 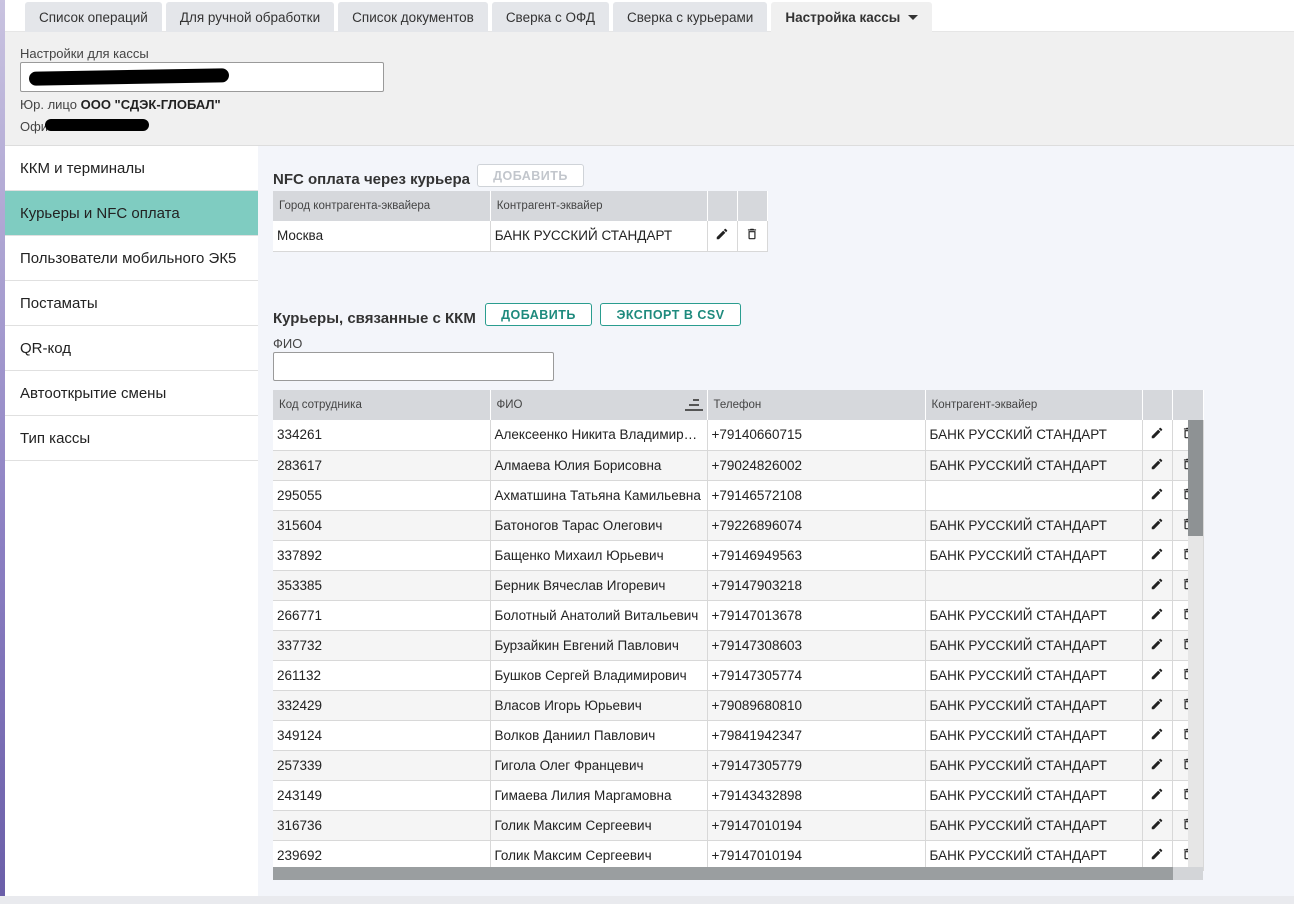 What do you see at coordinates (599, 855) in the screenshot?
I see `full-name-cell: Голик Максим Сергеевич` at bounding box center [599, 855].